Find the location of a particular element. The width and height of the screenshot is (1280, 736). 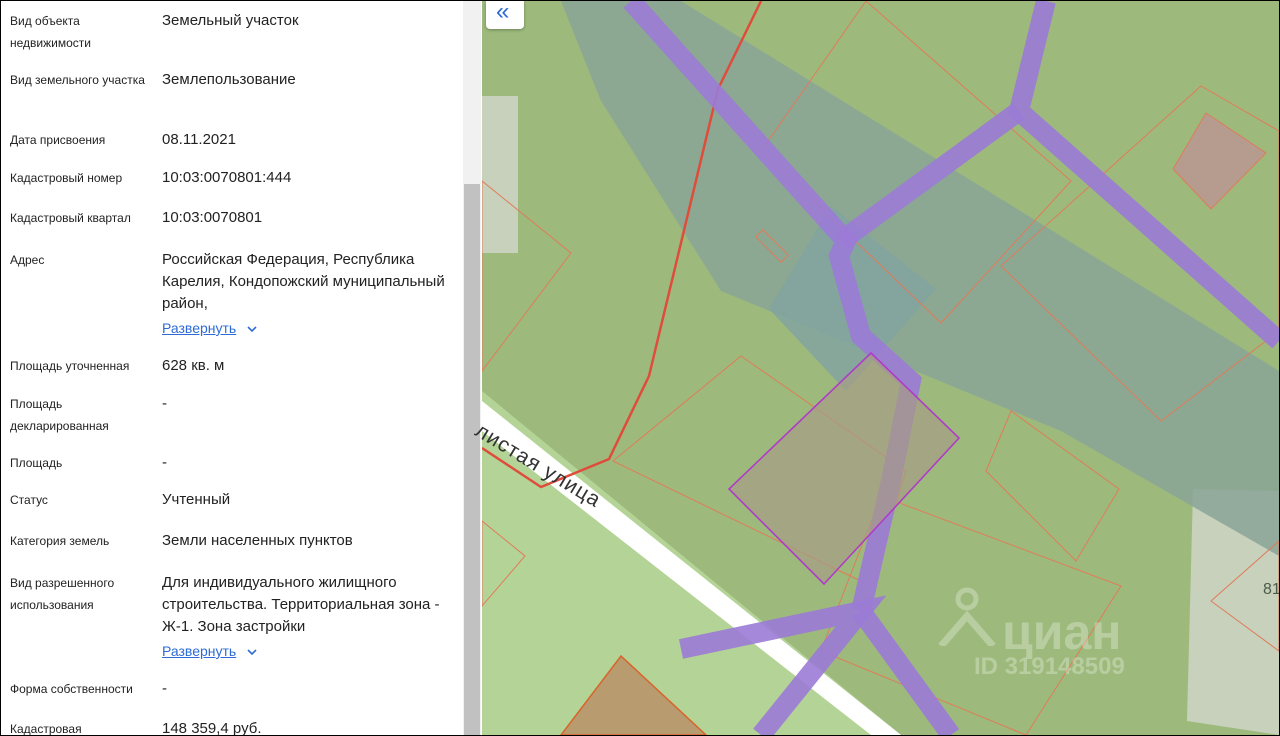

property-value: Учтенный is located at coordinates (196, 499).